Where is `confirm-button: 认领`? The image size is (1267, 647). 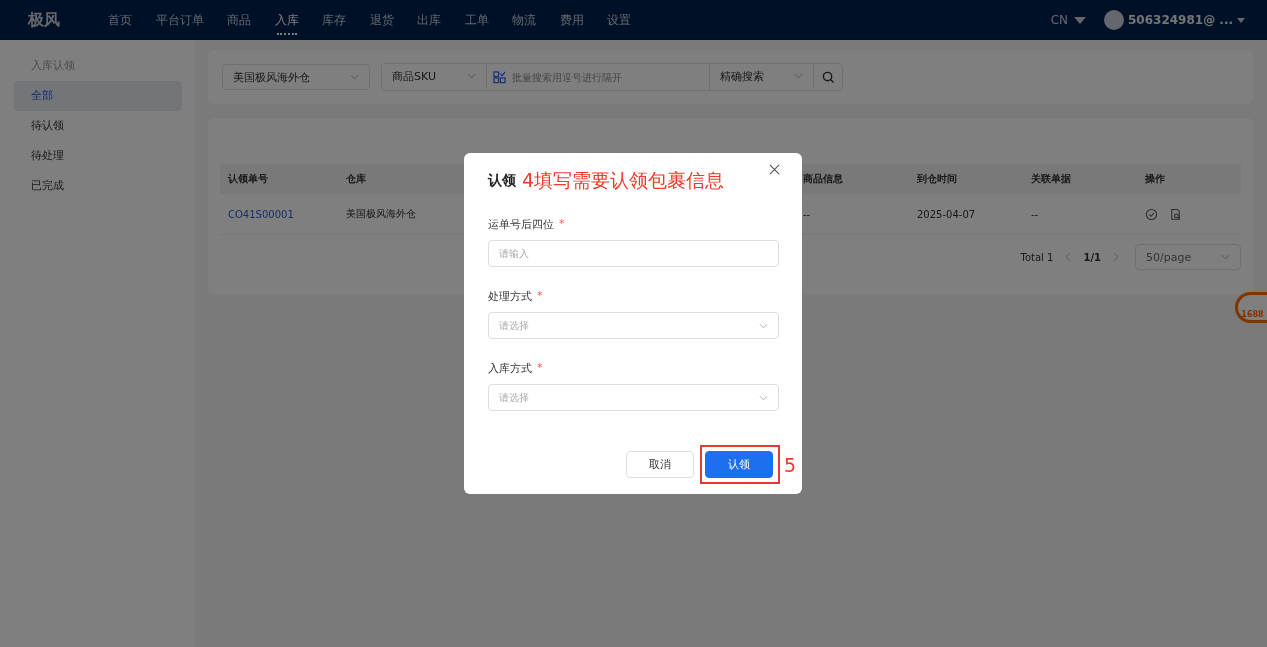 confirm-button: 认领 is located at coordinates (738, 464).